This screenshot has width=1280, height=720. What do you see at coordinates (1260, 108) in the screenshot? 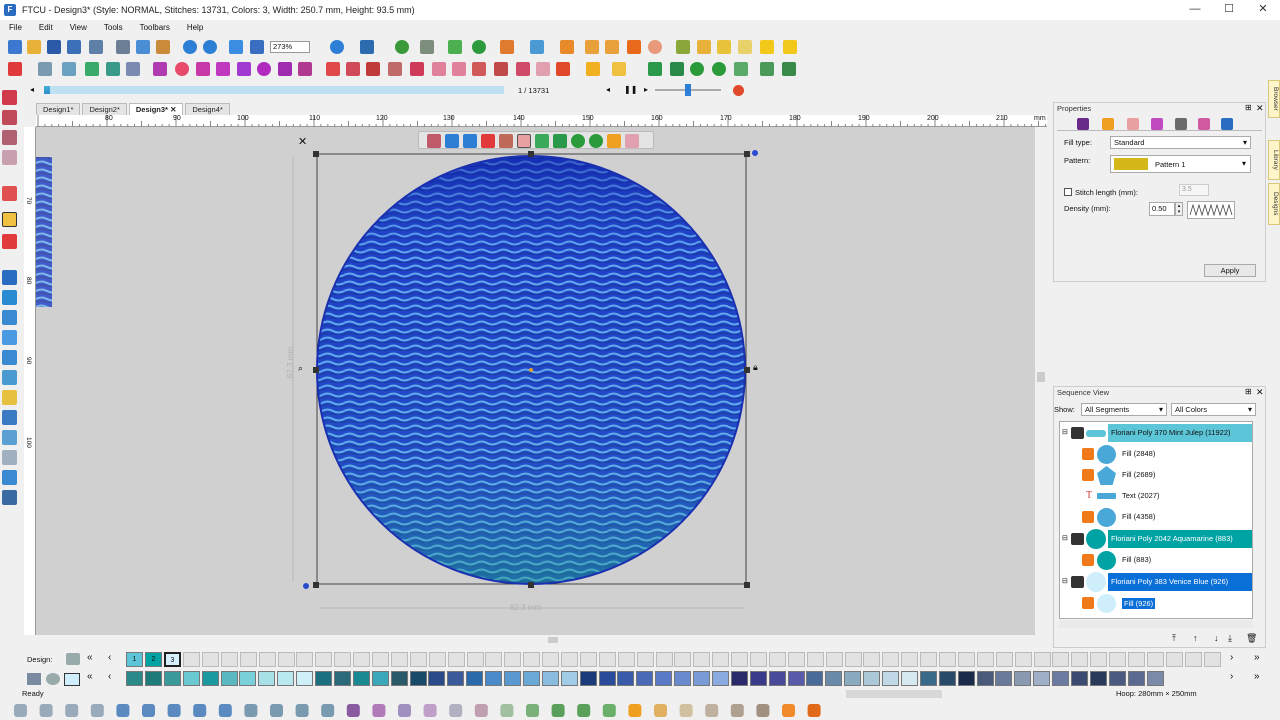
I see `close-panel-icon: ✕` at bounding box center [1260, 108].